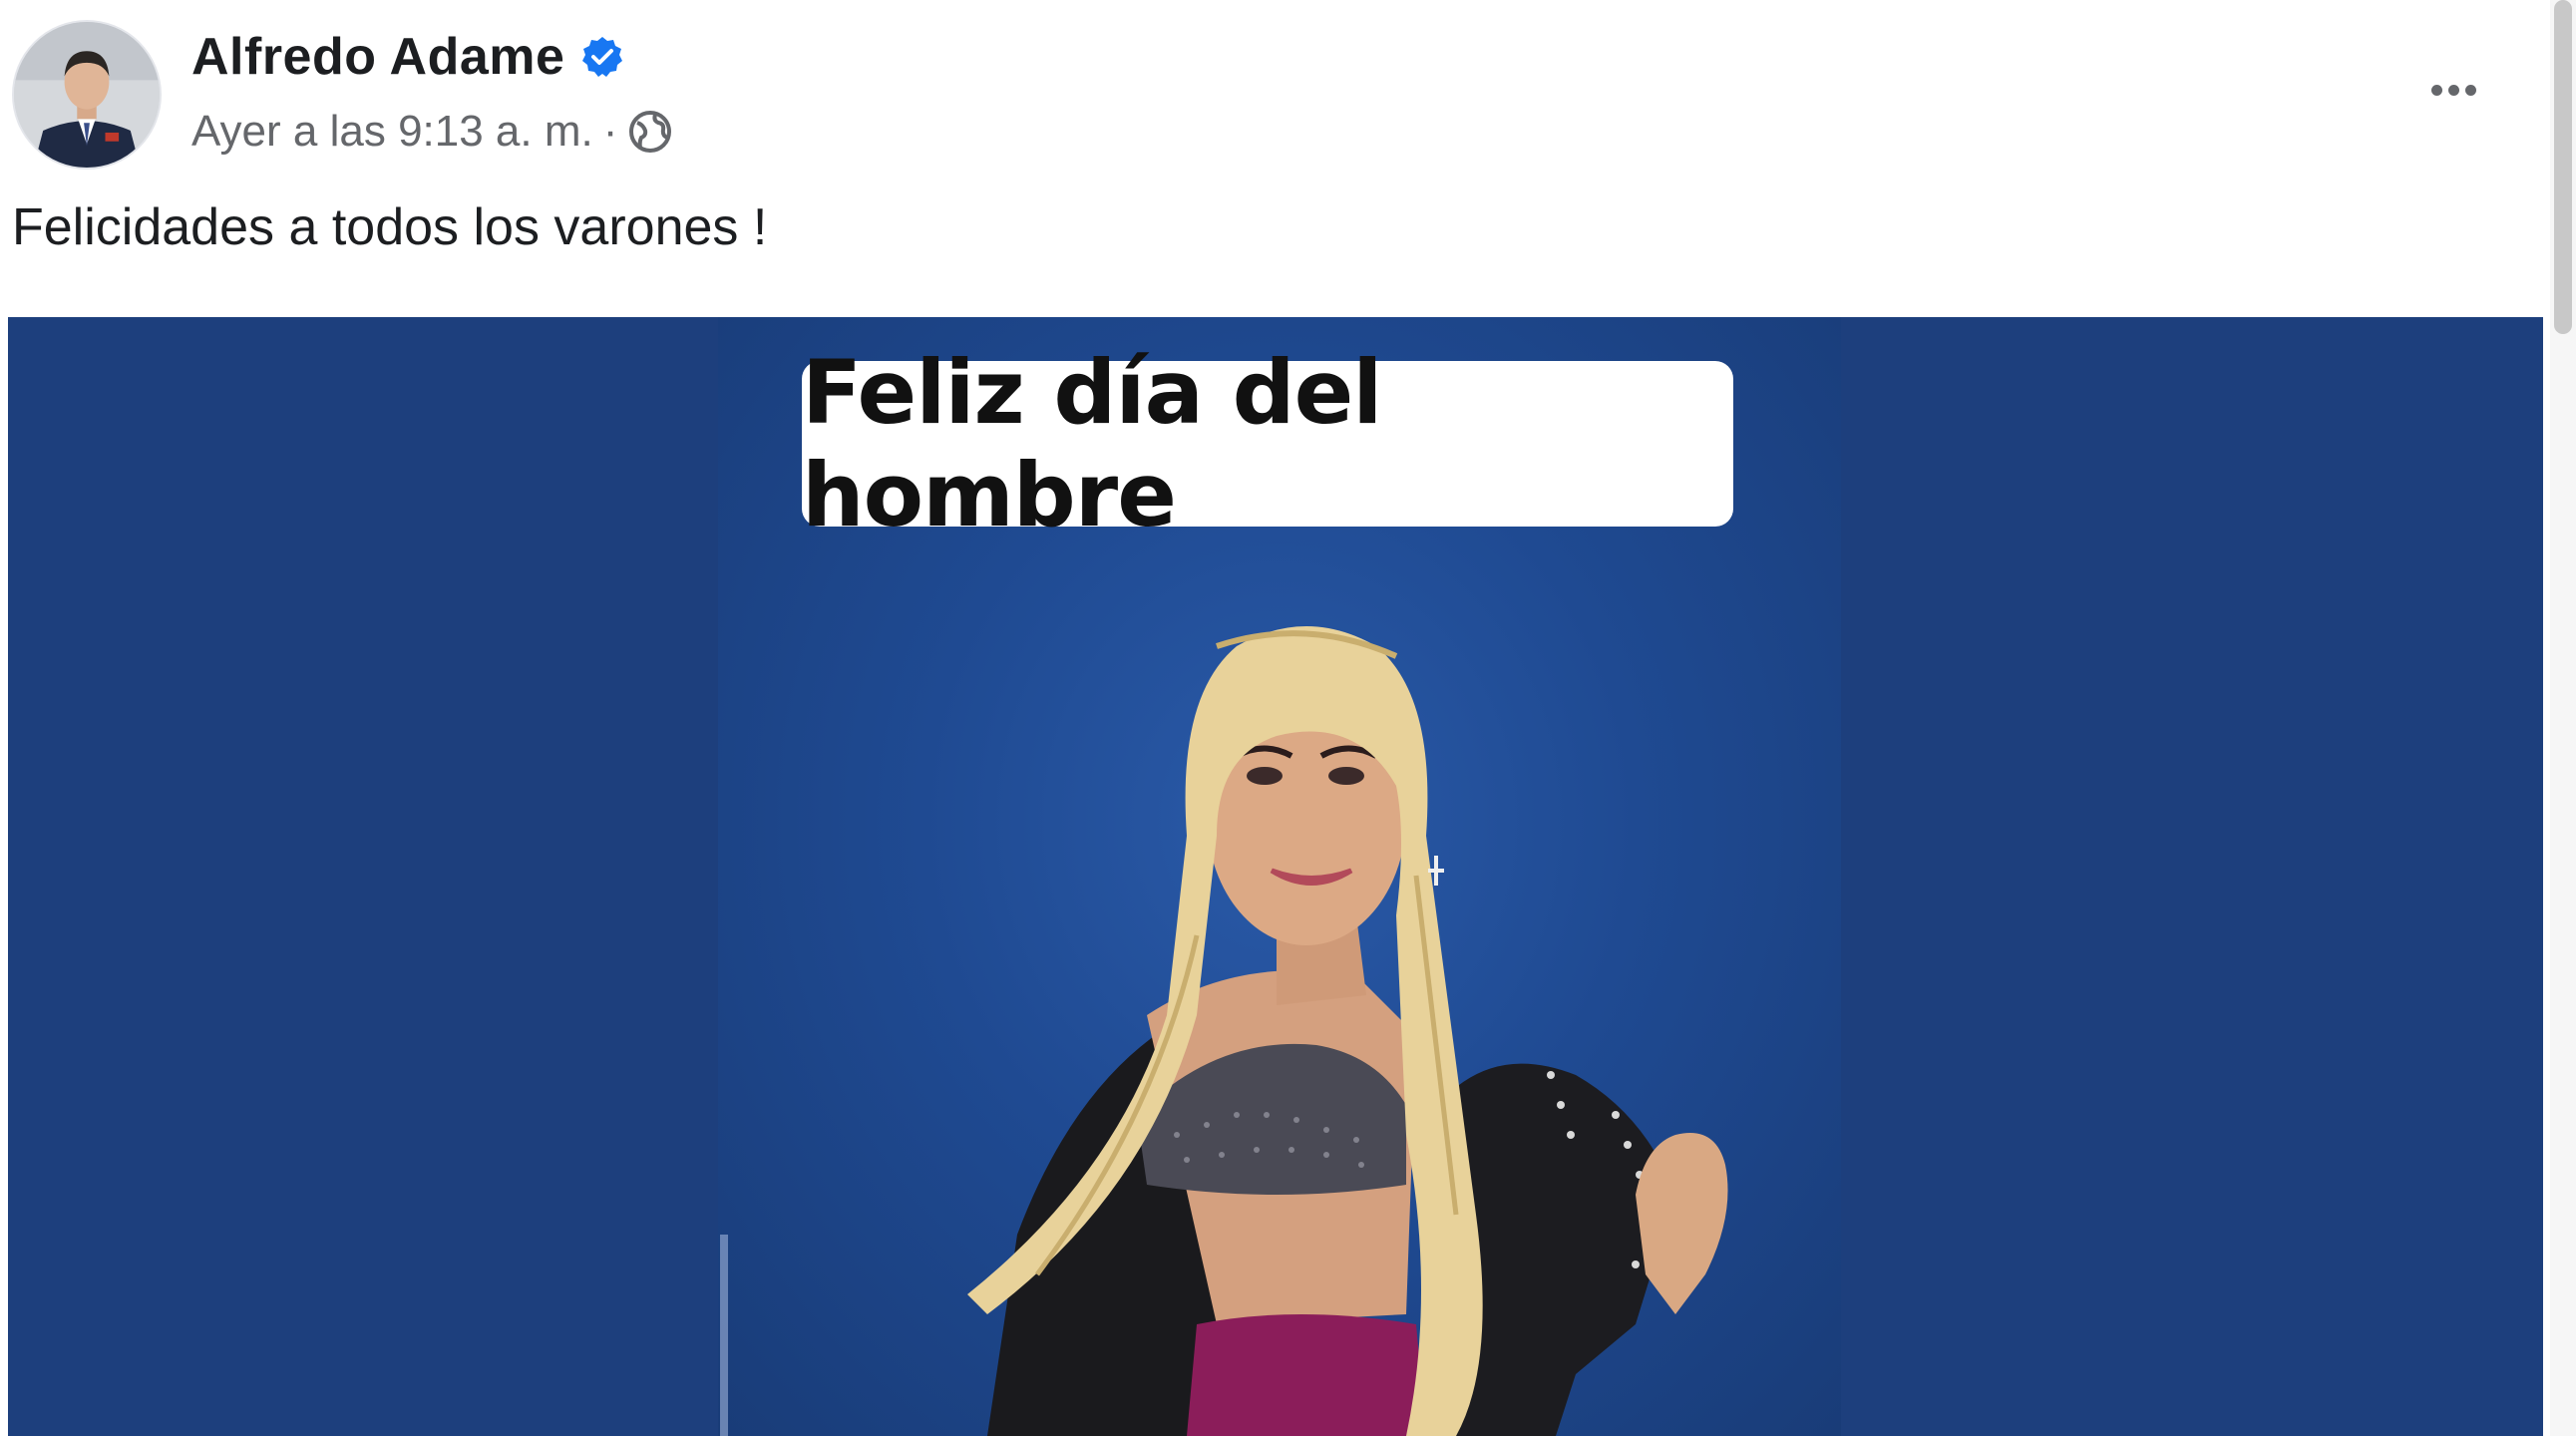 This screenshot has width=2576, height=1436. What do you see at coordinates (392, 132) in the screenshot?
I see `post-timestamp: Ayer a las 9:13 a. m.` at bounding box center [392, 132].